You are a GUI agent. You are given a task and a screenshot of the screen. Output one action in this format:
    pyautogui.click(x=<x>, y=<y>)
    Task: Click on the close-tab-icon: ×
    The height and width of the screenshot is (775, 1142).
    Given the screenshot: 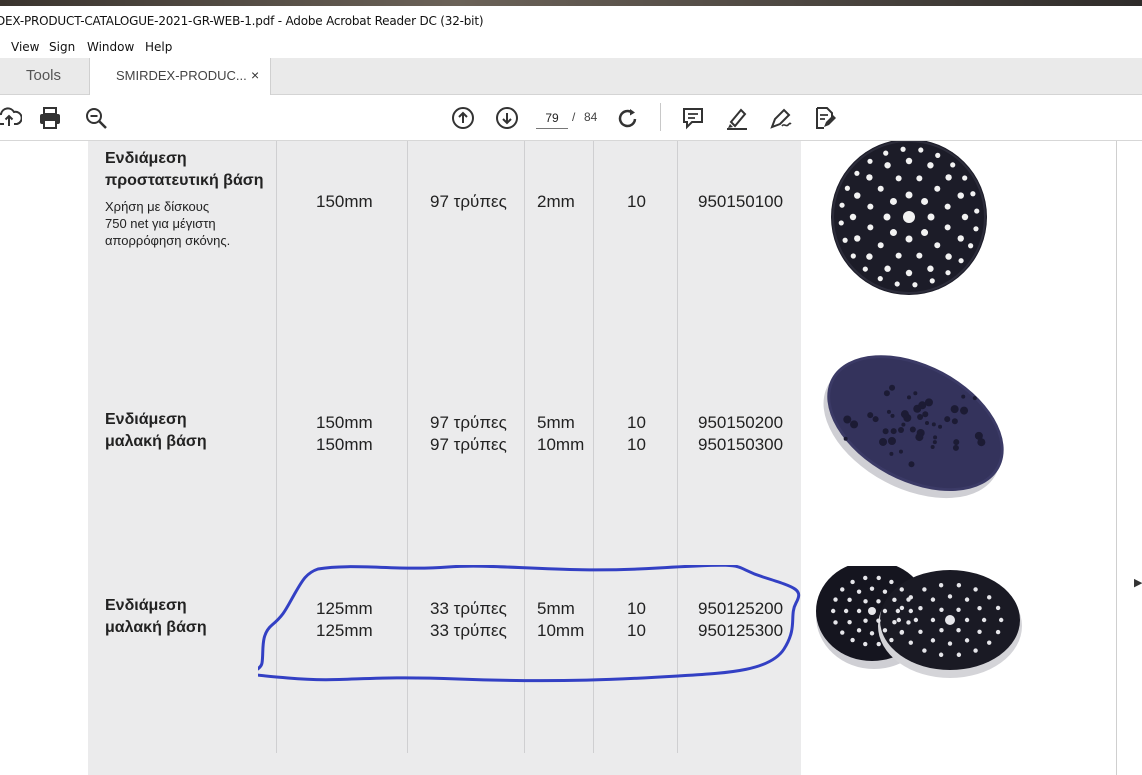 What is the action you would take?
    pyautogui.click(x=255, y=75)
    